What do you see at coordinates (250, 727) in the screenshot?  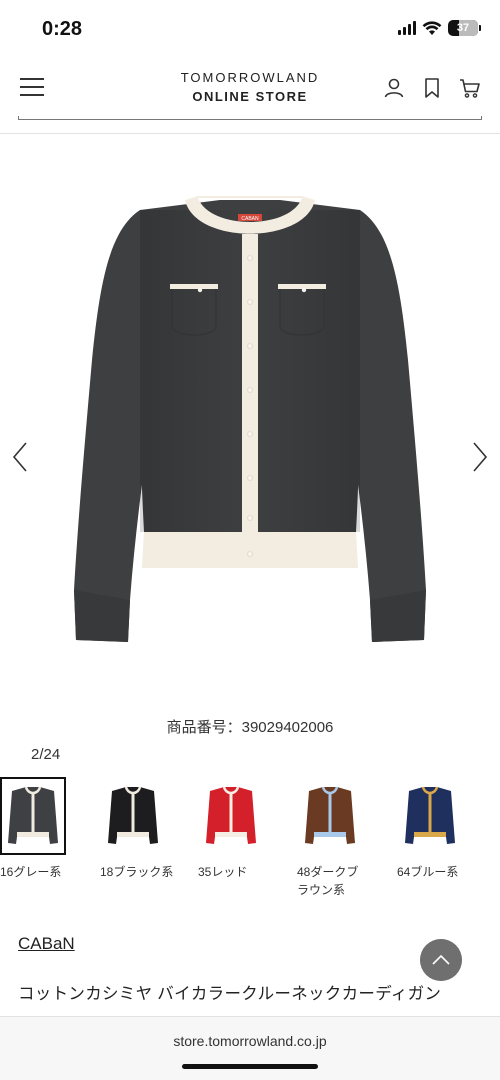 I see `product-number: 商品番号：39029402006` at bounding box center [250, 727].